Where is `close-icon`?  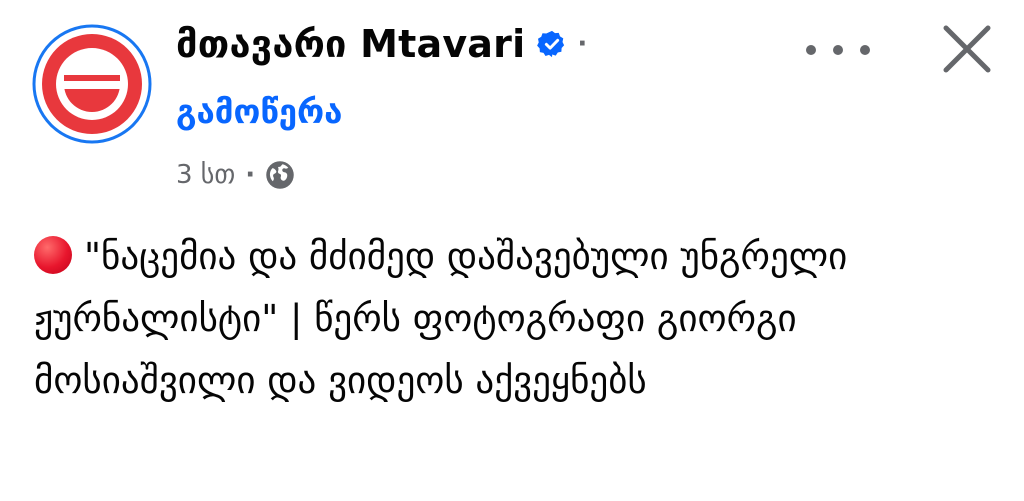
close-icon is located at coordinates (967, 49).